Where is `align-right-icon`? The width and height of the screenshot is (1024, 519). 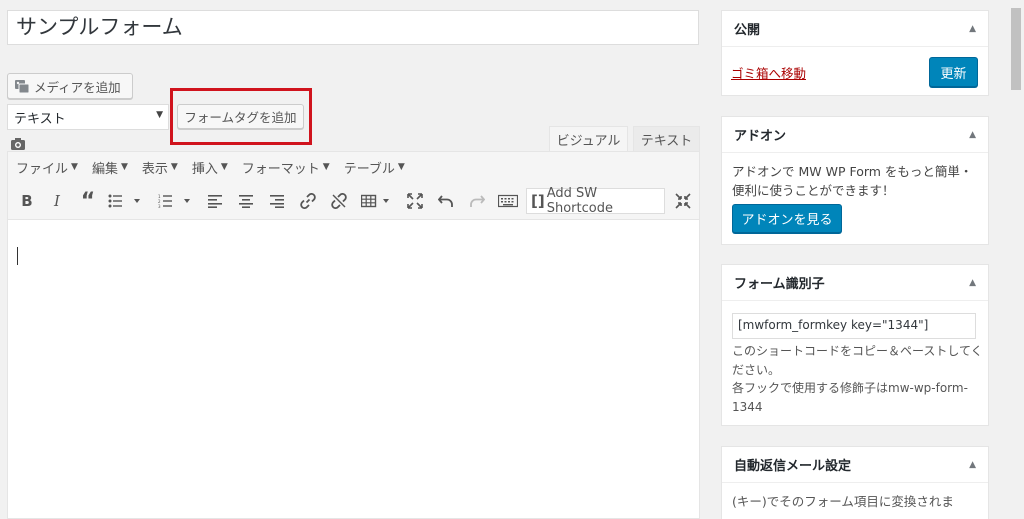 align-right-icon is located at coordinates (277, 201).